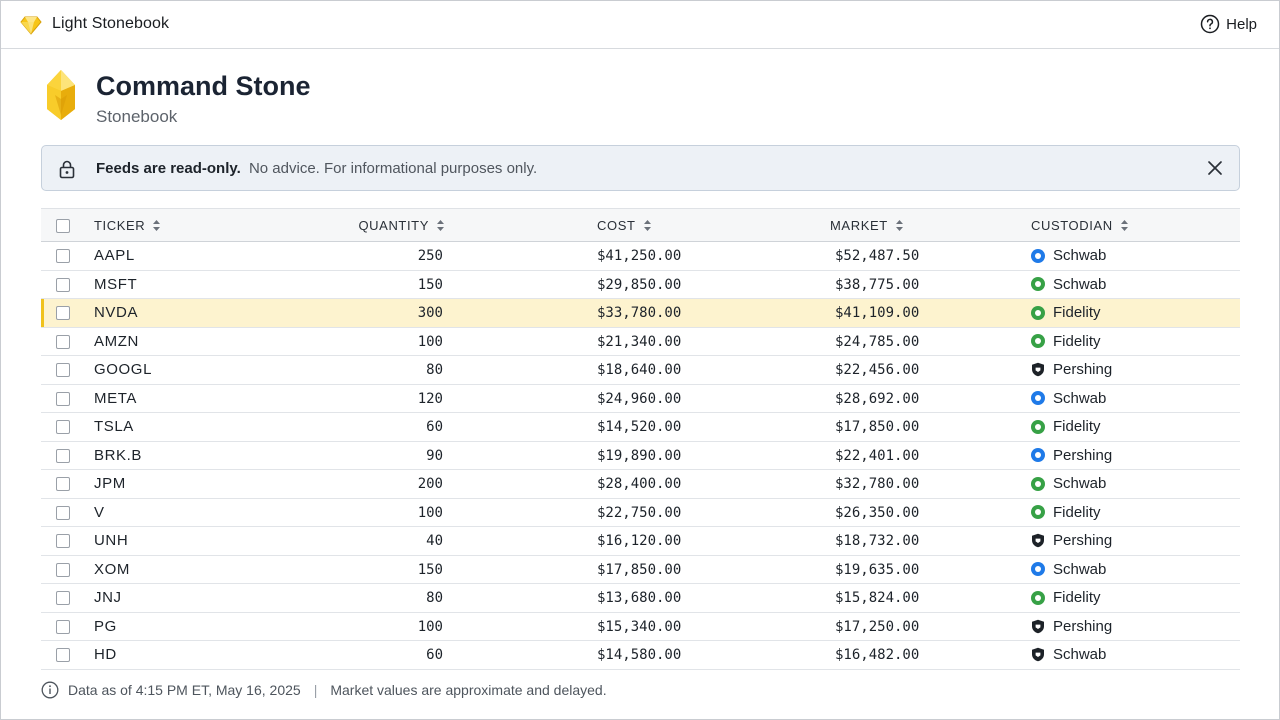 The width and height of the screenshot is (1280, 720). I want to click on table-row: AAPL 250 $41,250.00 $52,487.50 Schwab, so click(640, 256).